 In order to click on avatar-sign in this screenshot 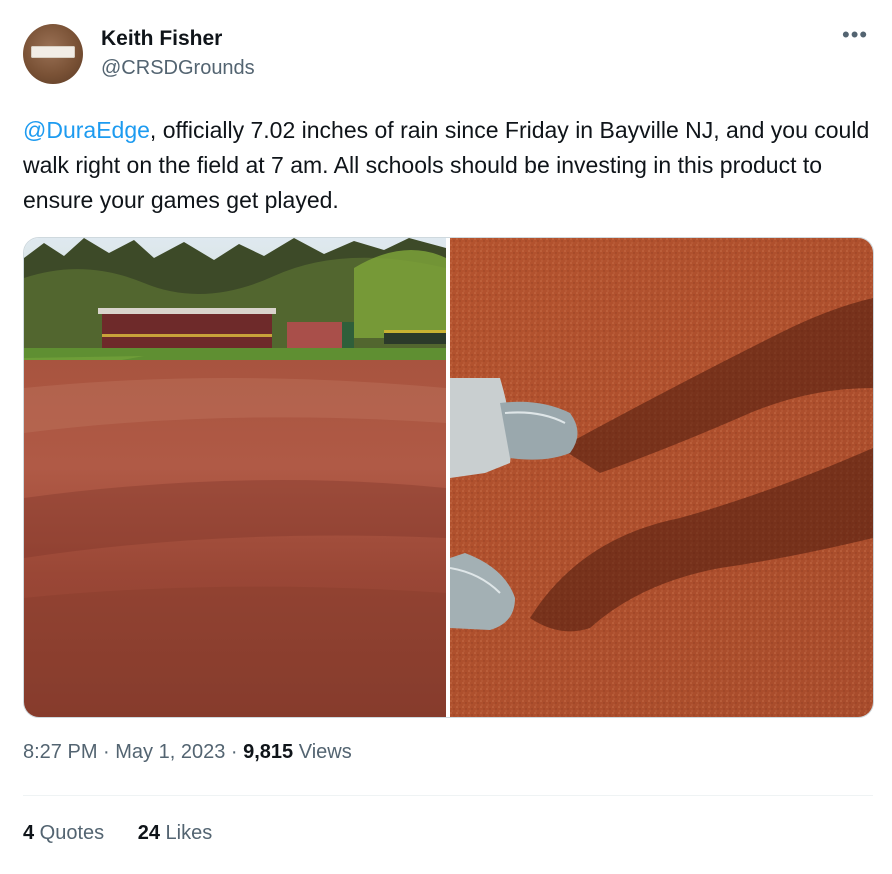, I will do `click(53, 52)`.